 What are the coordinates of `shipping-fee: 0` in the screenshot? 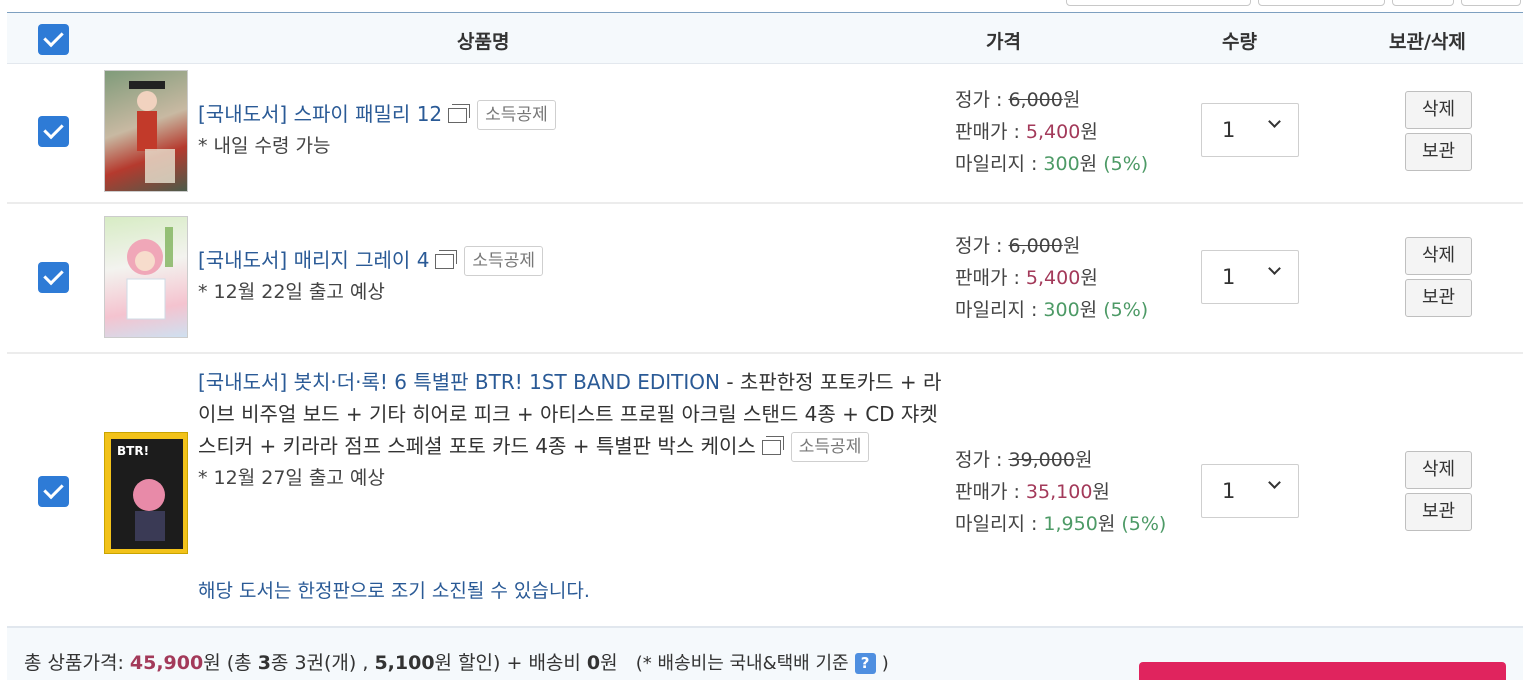 It's located at (593, 663).